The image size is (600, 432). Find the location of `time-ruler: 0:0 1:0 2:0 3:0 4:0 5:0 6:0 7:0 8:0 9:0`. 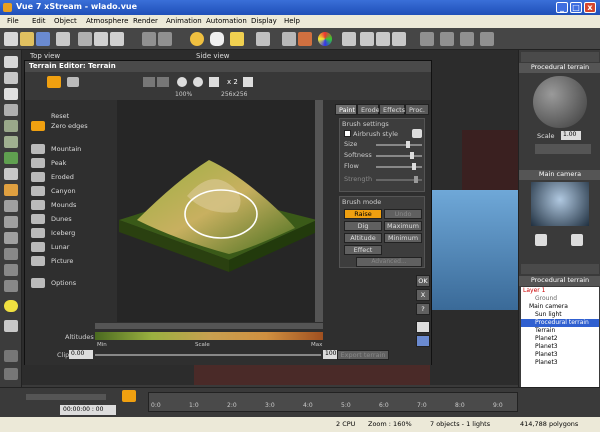

time-ruler: 0:0 1:0 2:0 3:0 4:0 5:0 6:0 7:0 8:0 9:0 is located at coordinates (333, 402).